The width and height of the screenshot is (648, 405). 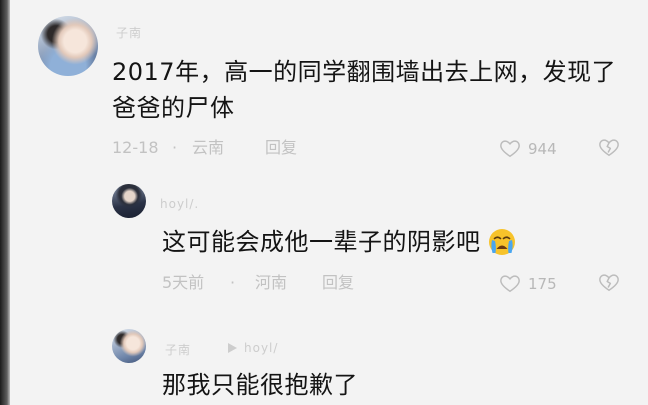 What do you see at coordinates (5, 202) in the screenshot?
I see `screen-edge` at bounding box center [5, 202].